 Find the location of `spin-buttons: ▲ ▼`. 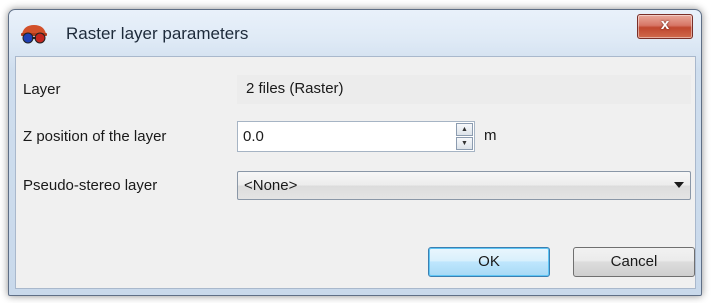

spin-buttons: ▲ ▼ is located at coordinates (464, 136).